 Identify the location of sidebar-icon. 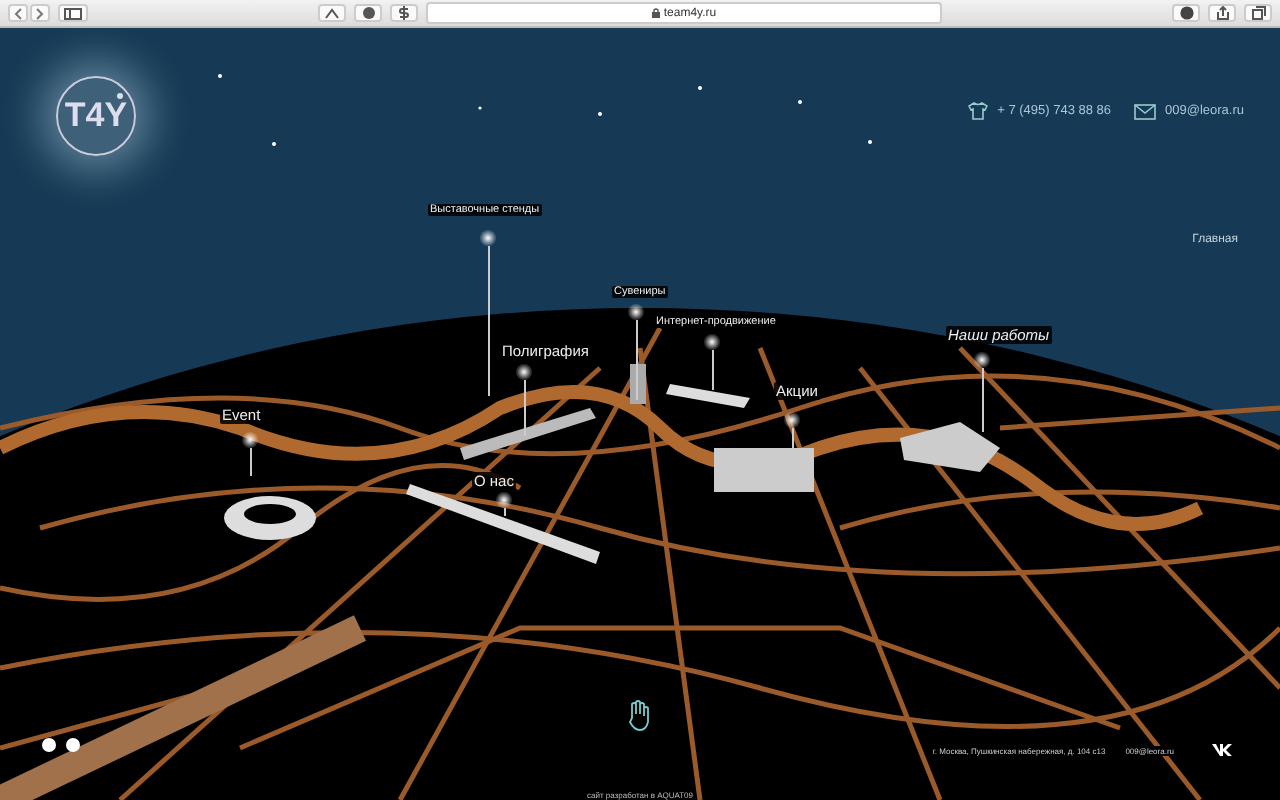
(73, 13).